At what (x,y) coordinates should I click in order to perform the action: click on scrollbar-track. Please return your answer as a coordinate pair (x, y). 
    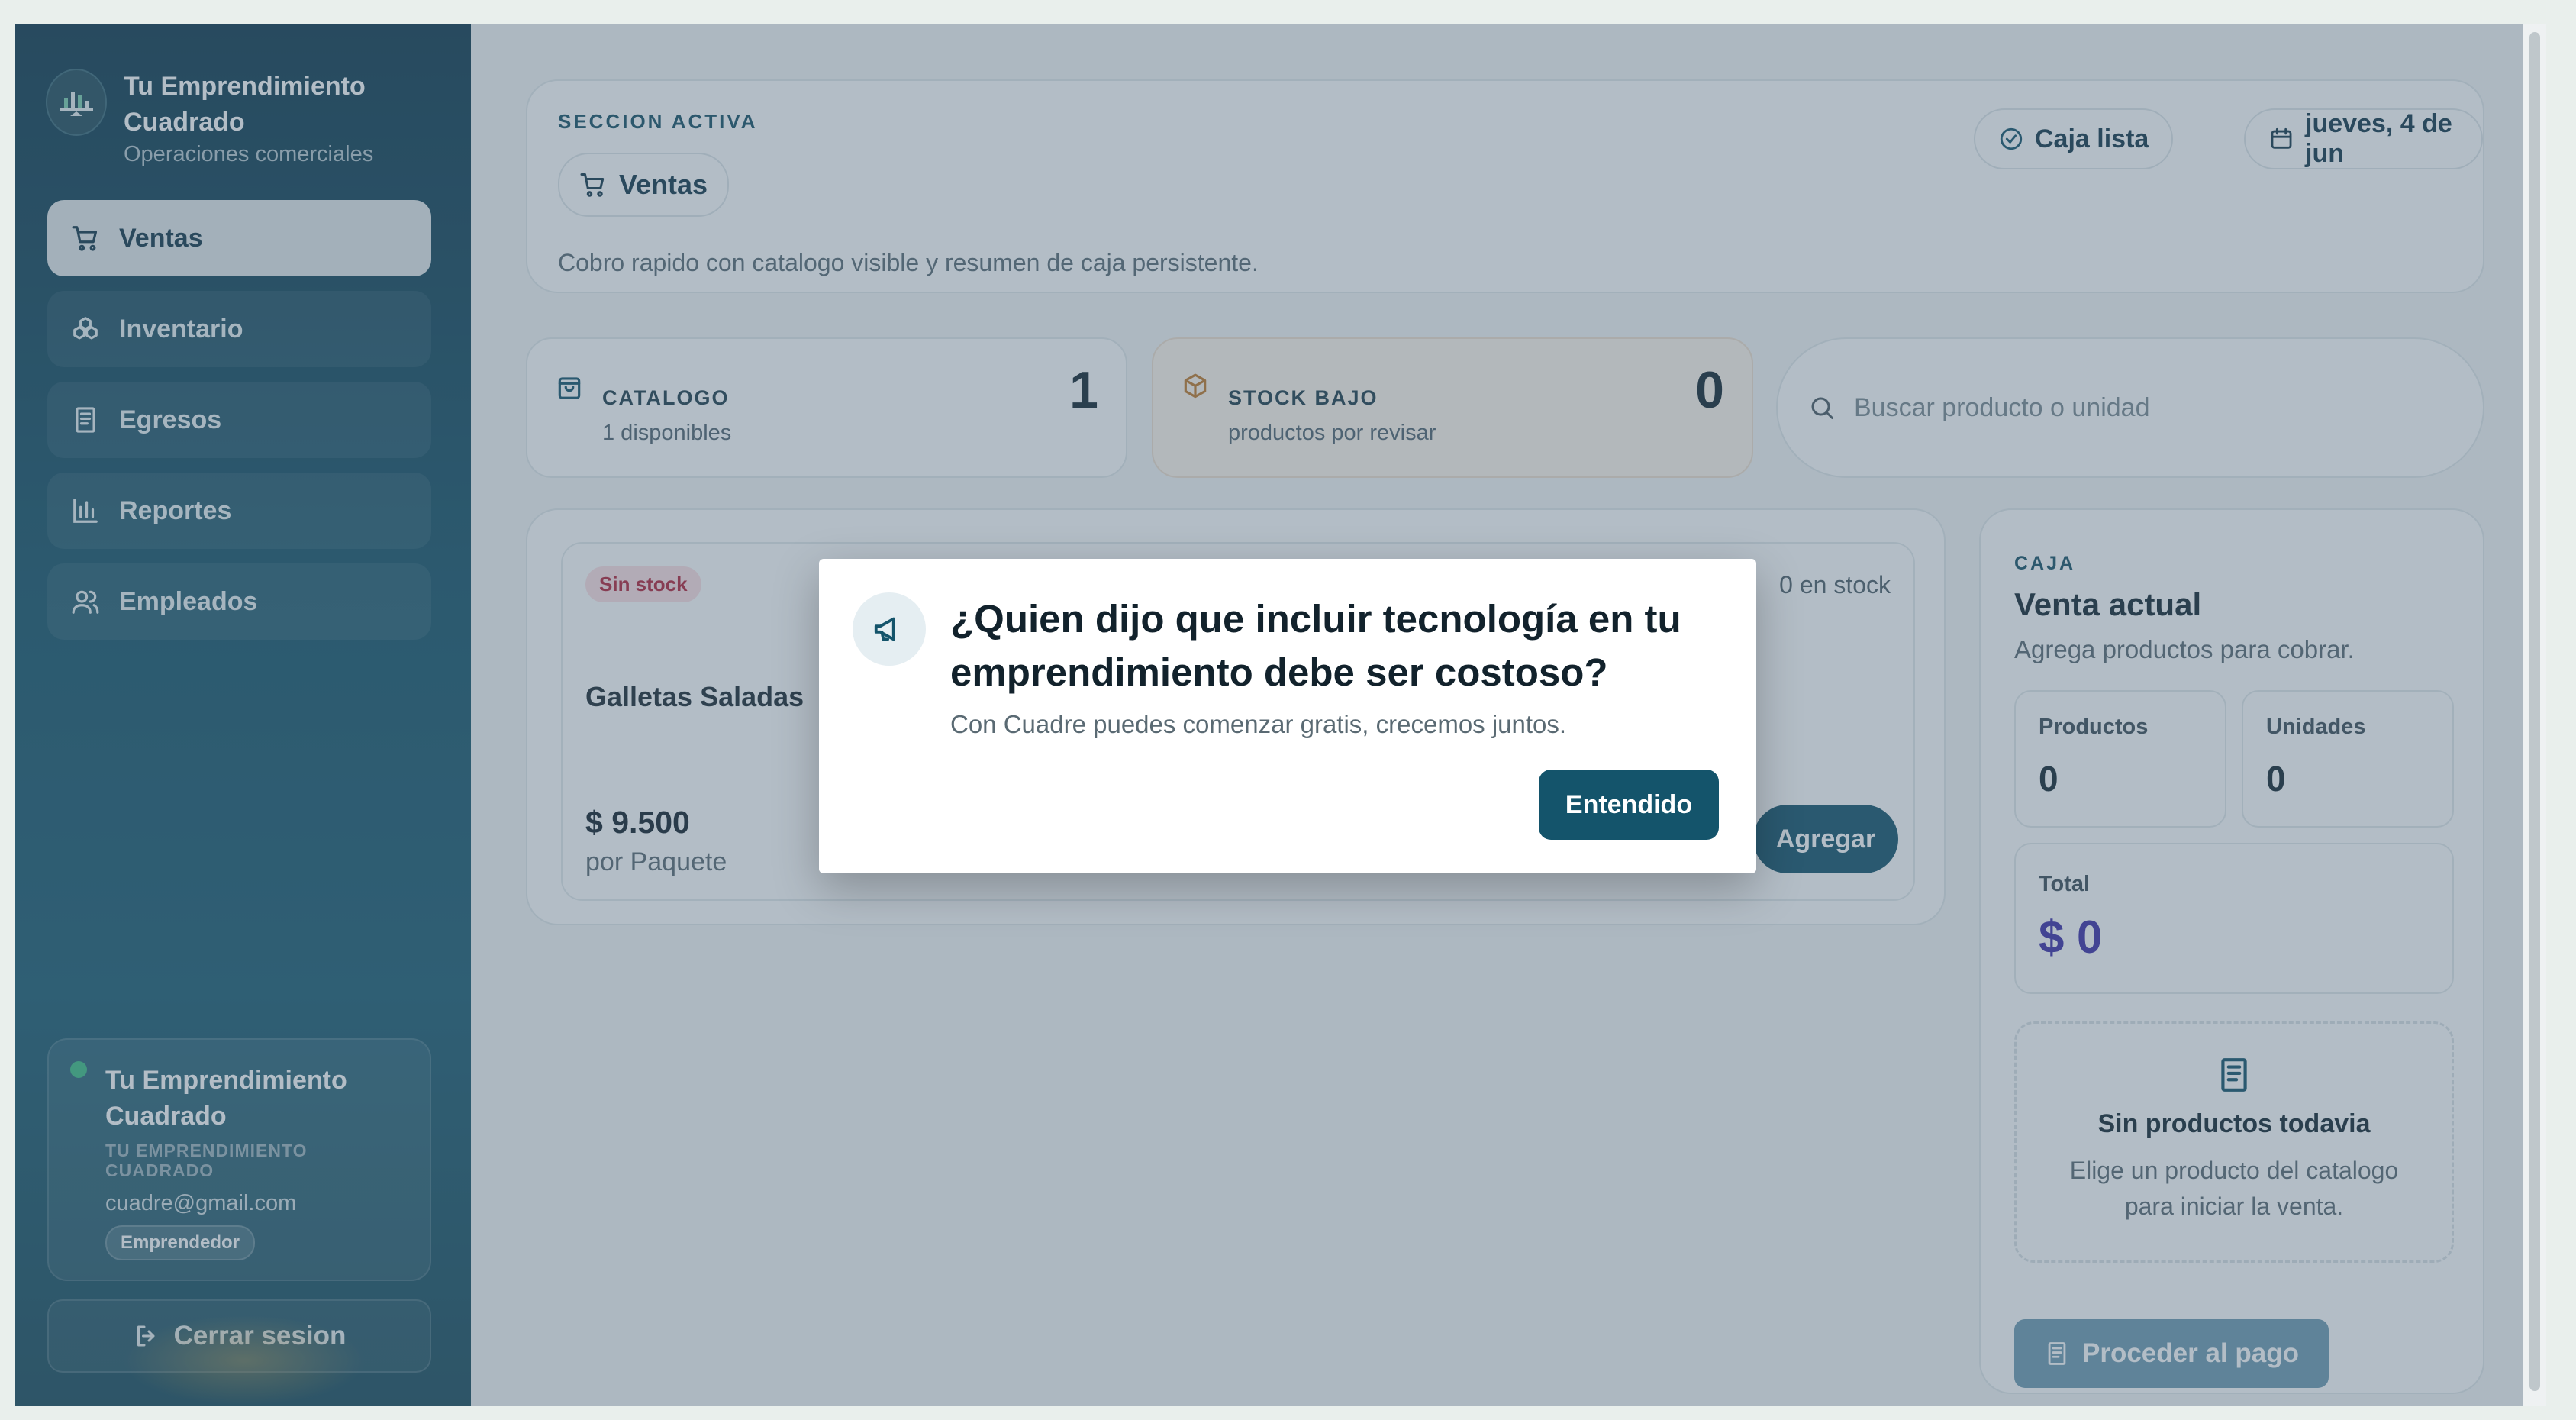
    Looking at the image, I should click on (2535, 715).